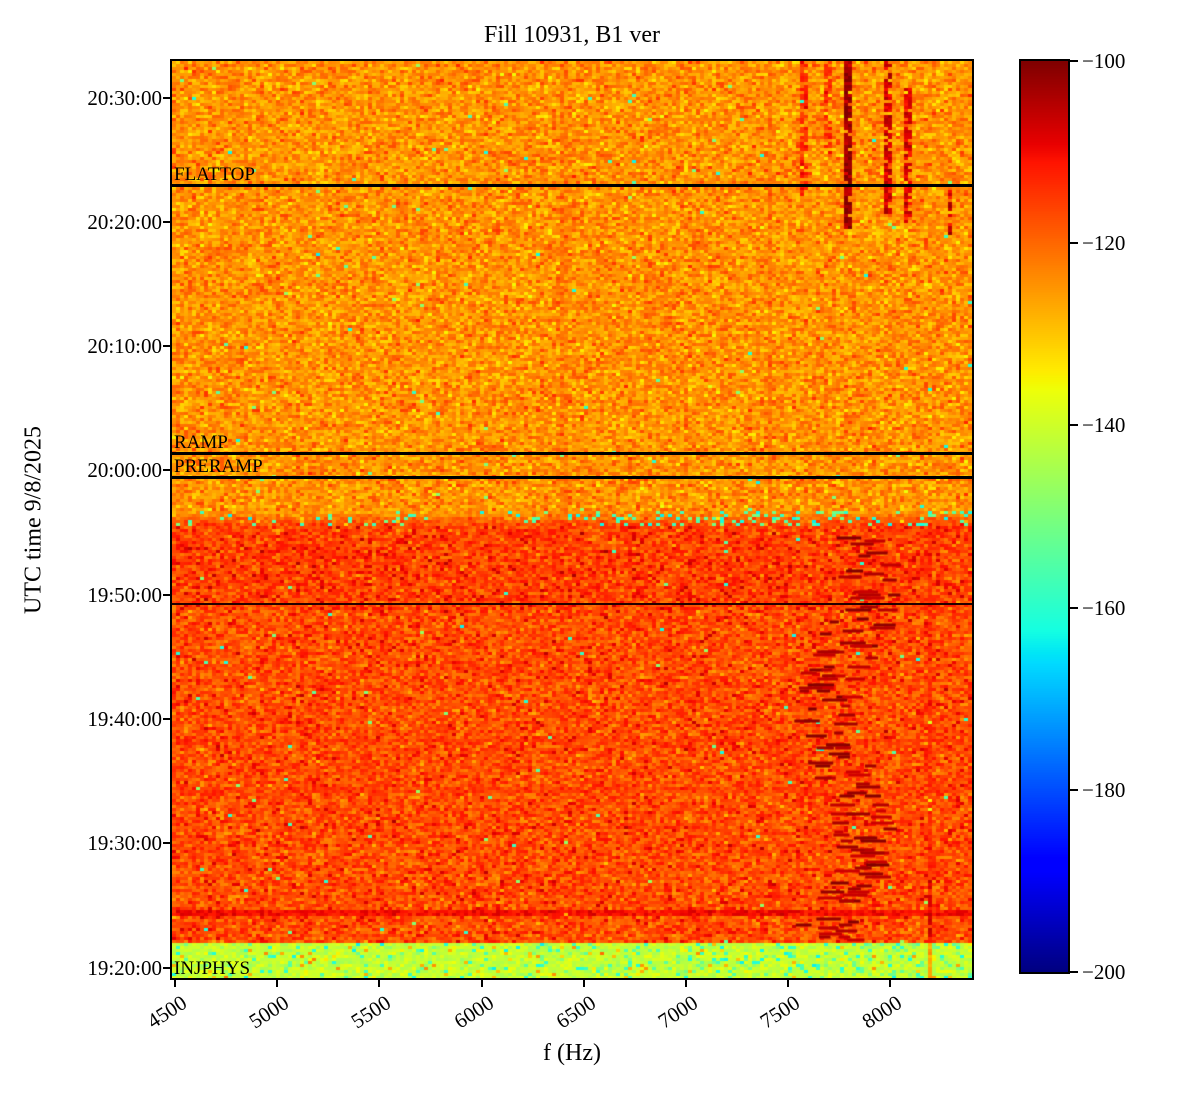 The height and width of the screenshot is (1100, 1200). I want to click on colorbar-tick-label: −180, so click(1104, 789).